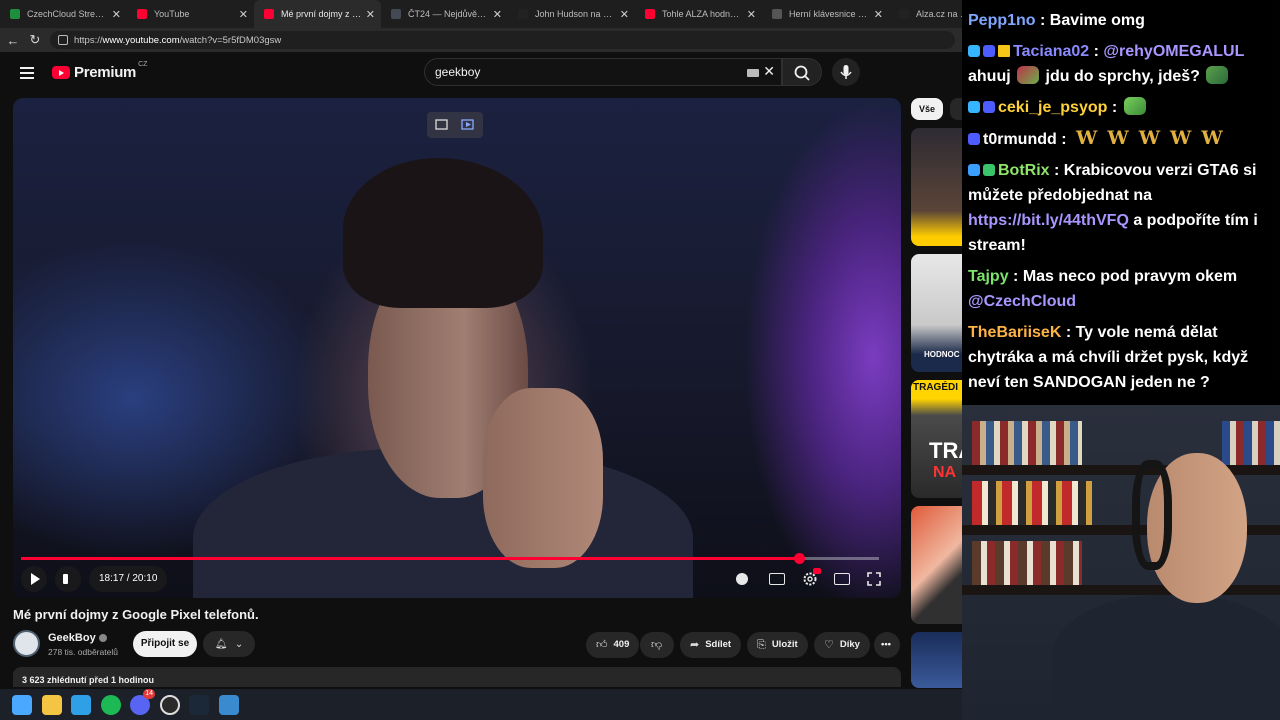 Image resolution: width=1280 pixels, height=720 pixels. I want to click on browser-tab: Mé první dojmy z Googl ✕, so click(317, 14).